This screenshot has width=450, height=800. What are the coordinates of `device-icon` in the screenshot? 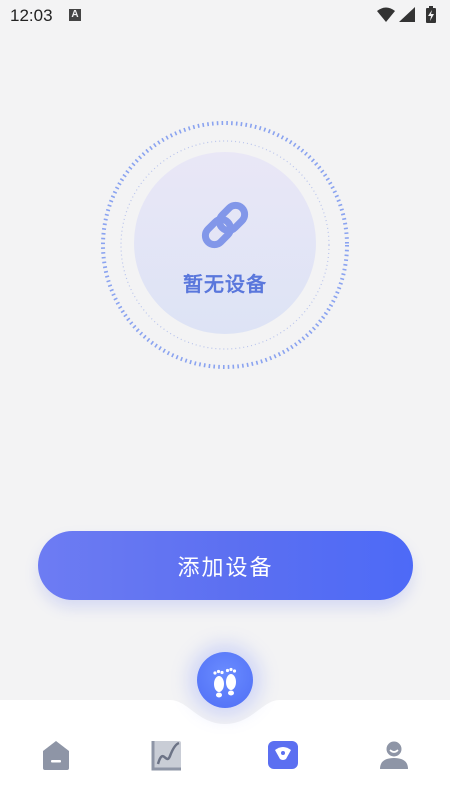 It's located at (283, 755).